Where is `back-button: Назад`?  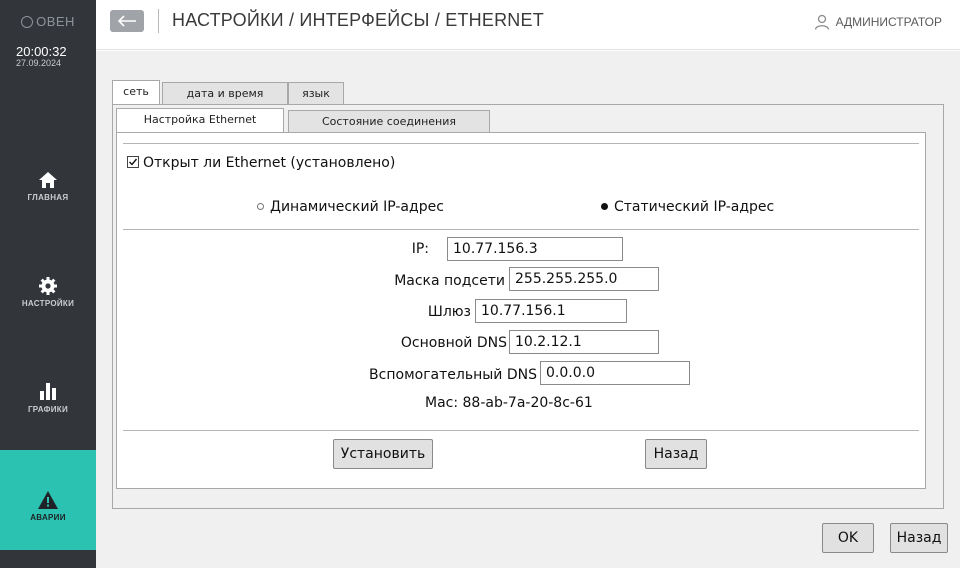 back-button: Назад is located at coordinates (676, 454).